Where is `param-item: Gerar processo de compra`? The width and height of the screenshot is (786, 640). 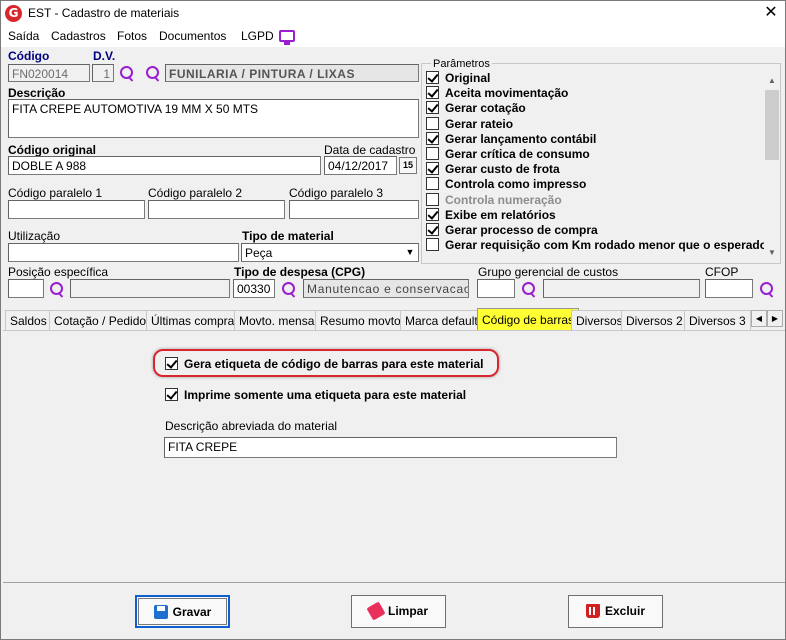 param-item: Gerar processo de compra is located at coordinates (512, 230).